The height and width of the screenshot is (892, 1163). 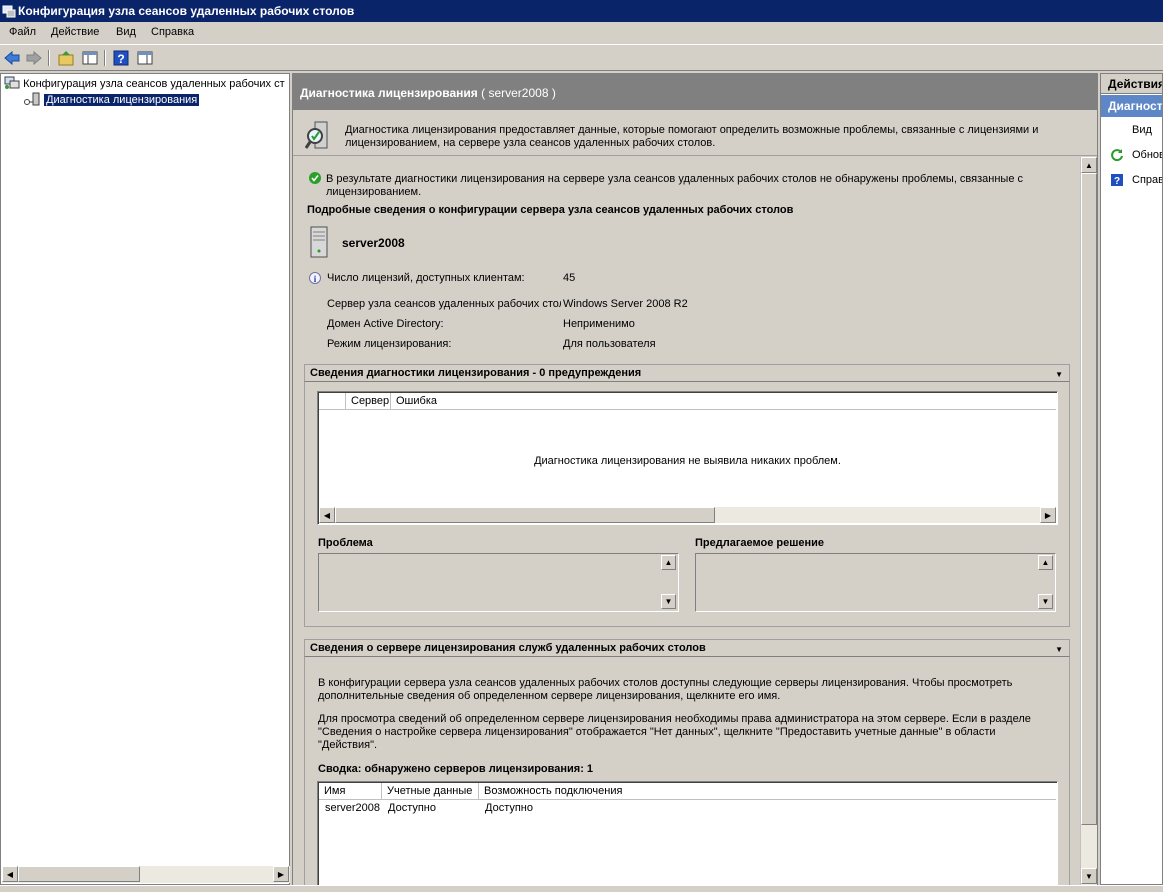 I want to click on row-credentials: Доступно, so click(x=412, y=808).